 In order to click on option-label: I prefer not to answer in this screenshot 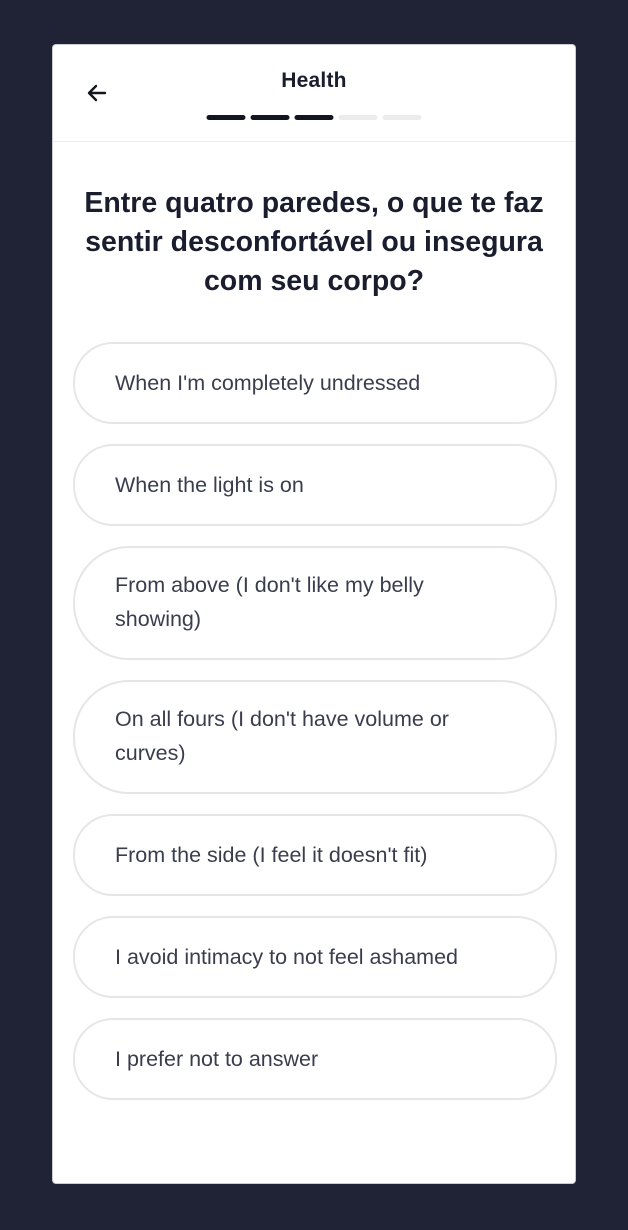, I will do `click(217, 1059)`.